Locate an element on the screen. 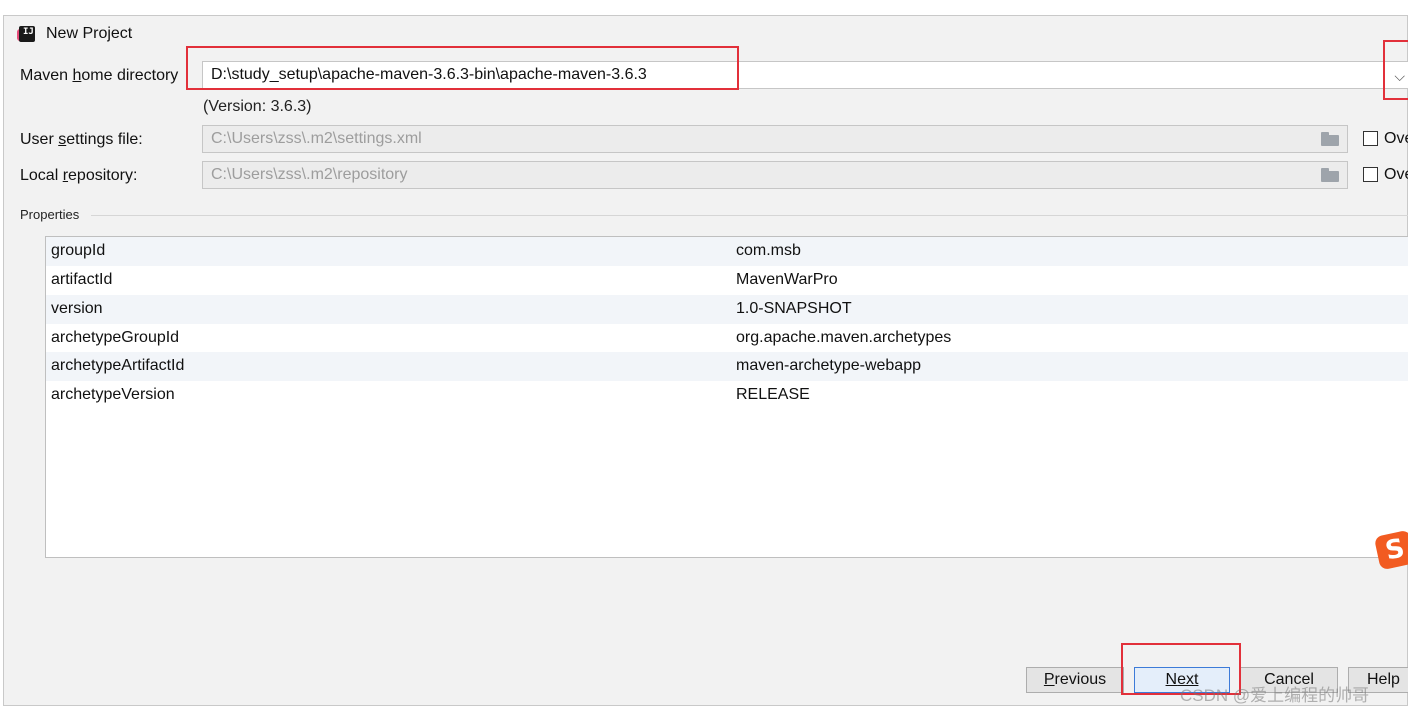 The image size is (1408, 711). property-value: RELEASE is located at coordinates (773, 395).